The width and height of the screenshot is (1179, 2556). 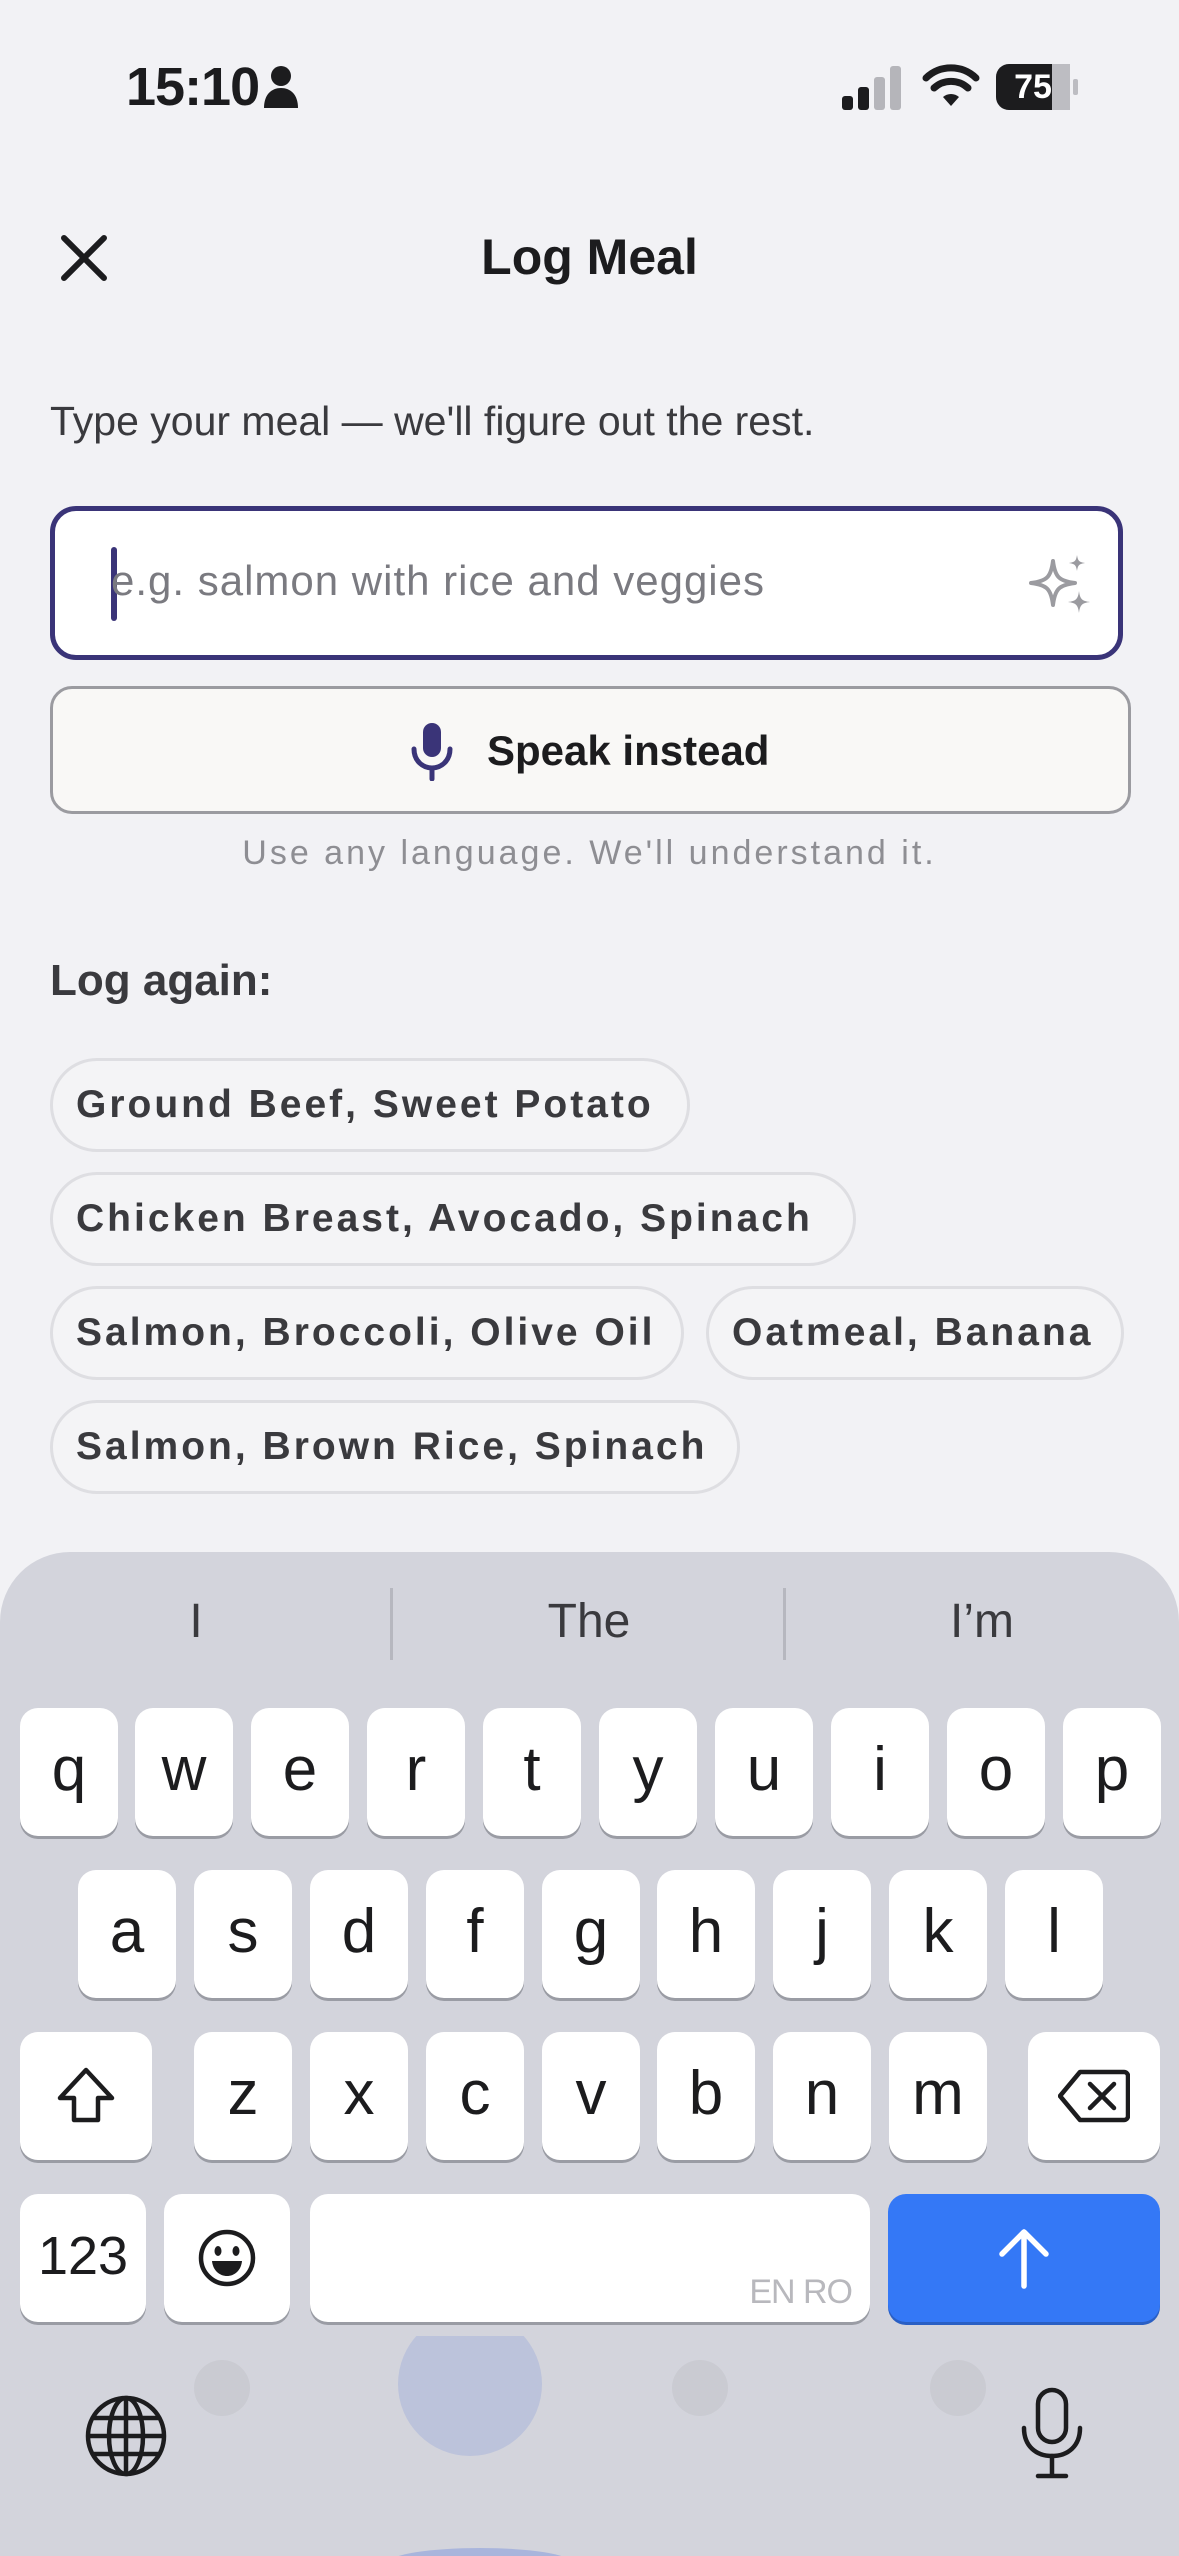 What do you see at coordinates (193, 87) in the screenshot?
I see `status-time: 15:10` at bounding box center [193, 87].